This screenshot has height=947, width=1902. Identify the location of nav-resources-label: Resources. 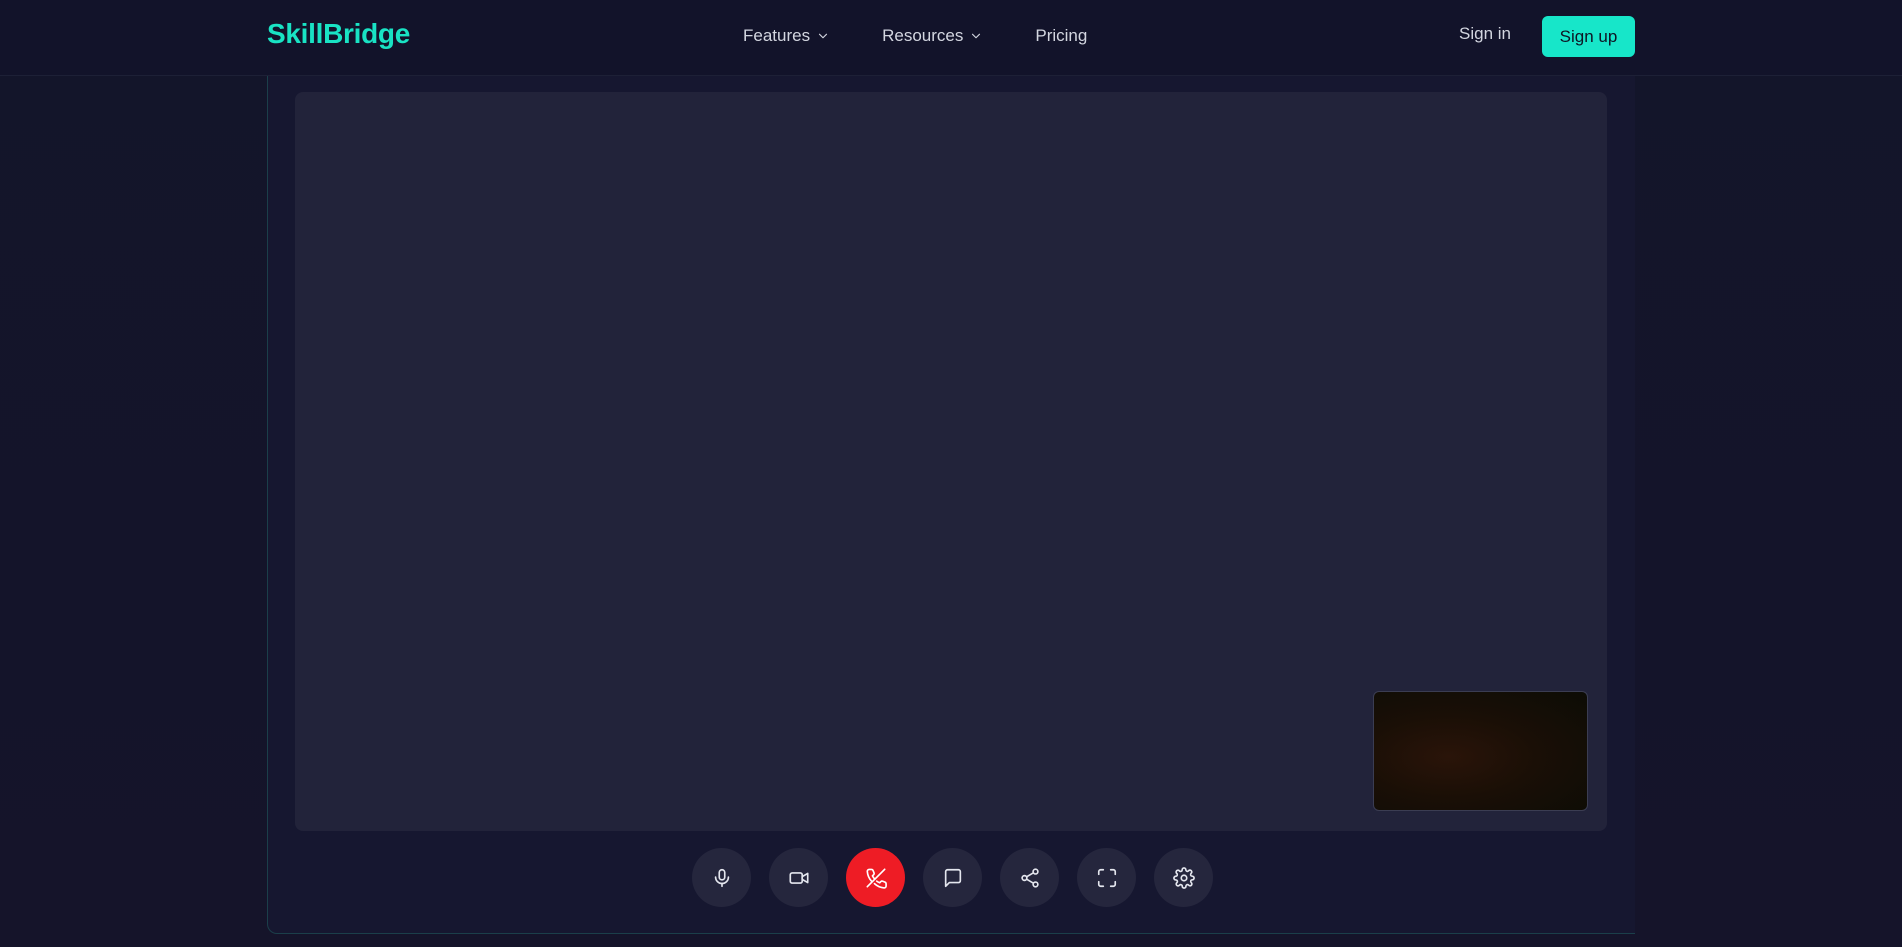
(923, 35).